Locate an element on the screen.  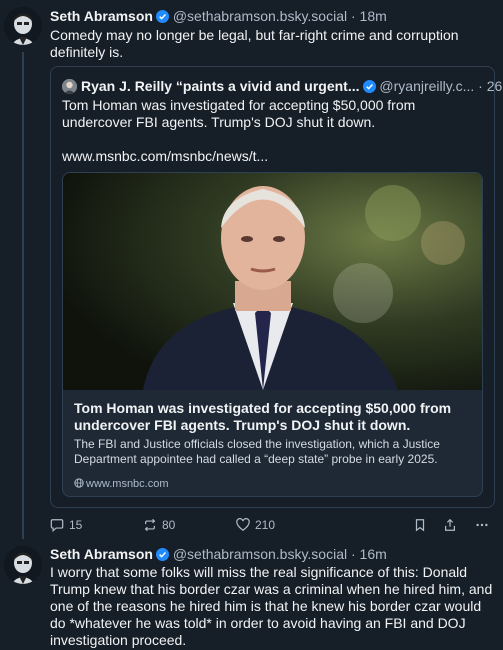
quote-avatar is located at coordinates (69, 86).